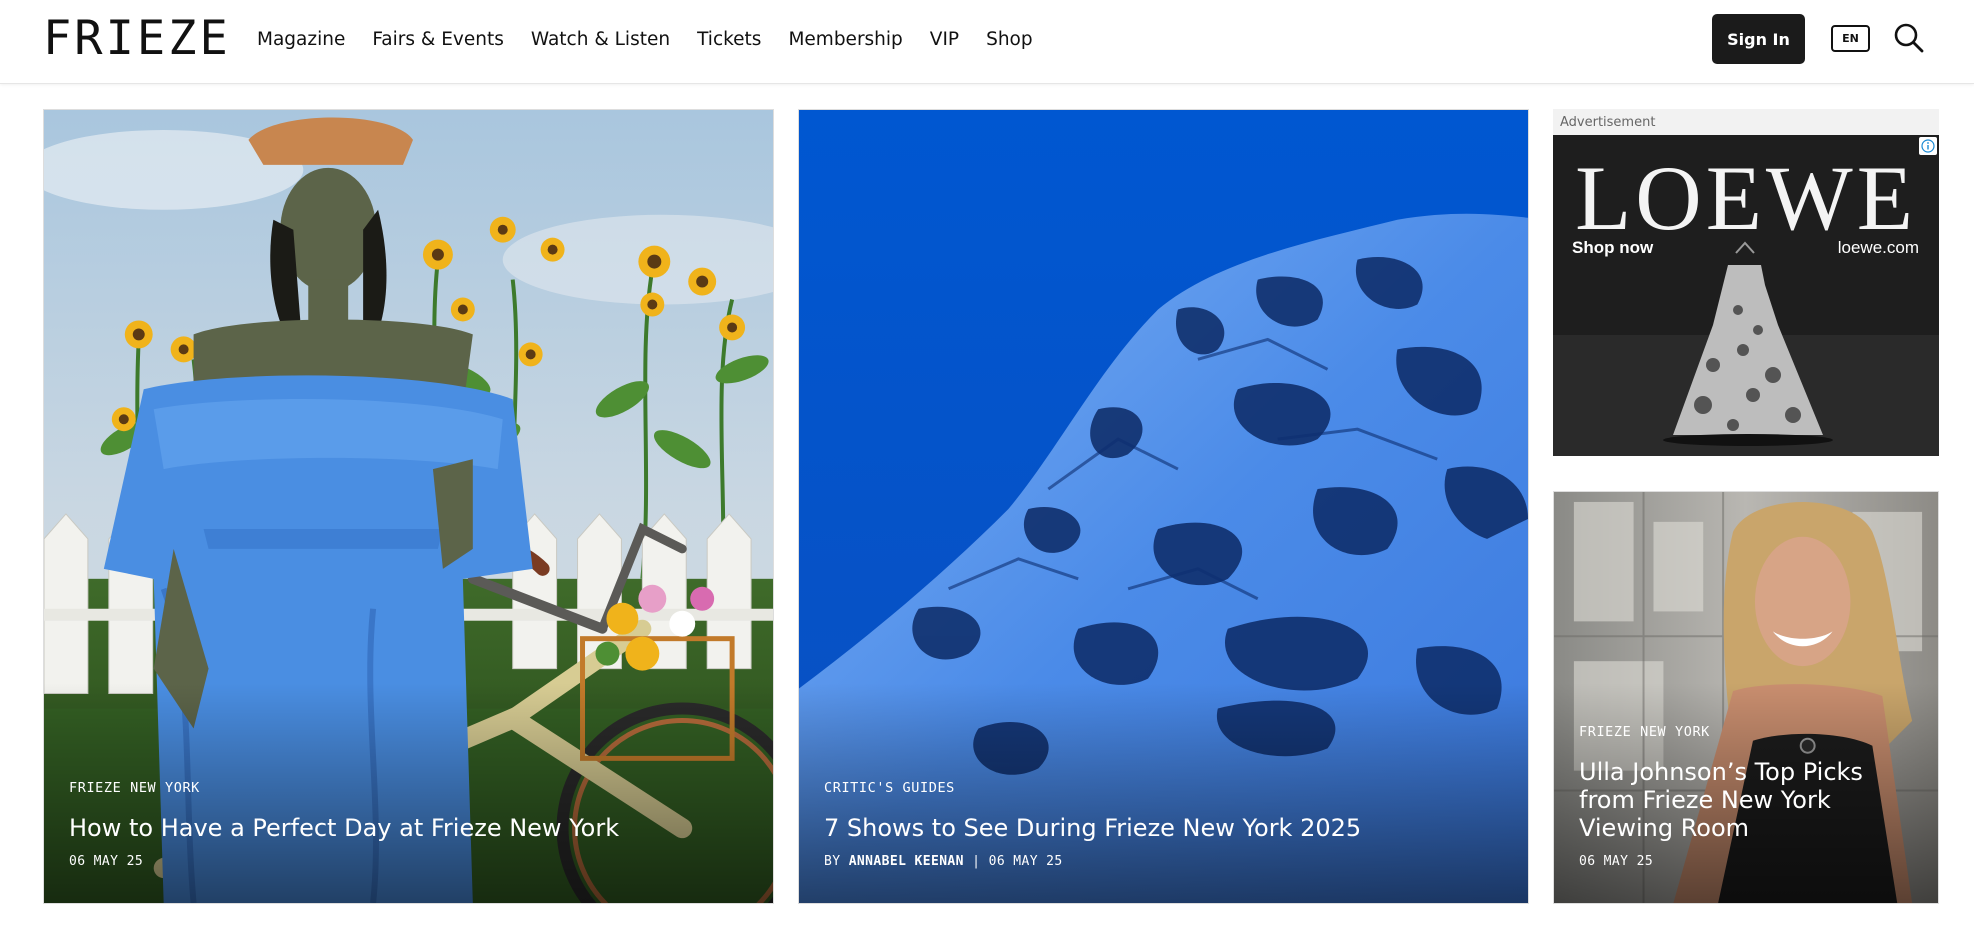  What do you see at coordinates (1166, 788) in the screenshot?
I see `article-category: CRITIC'S GUIDES` at bounding box center [1166, 788].